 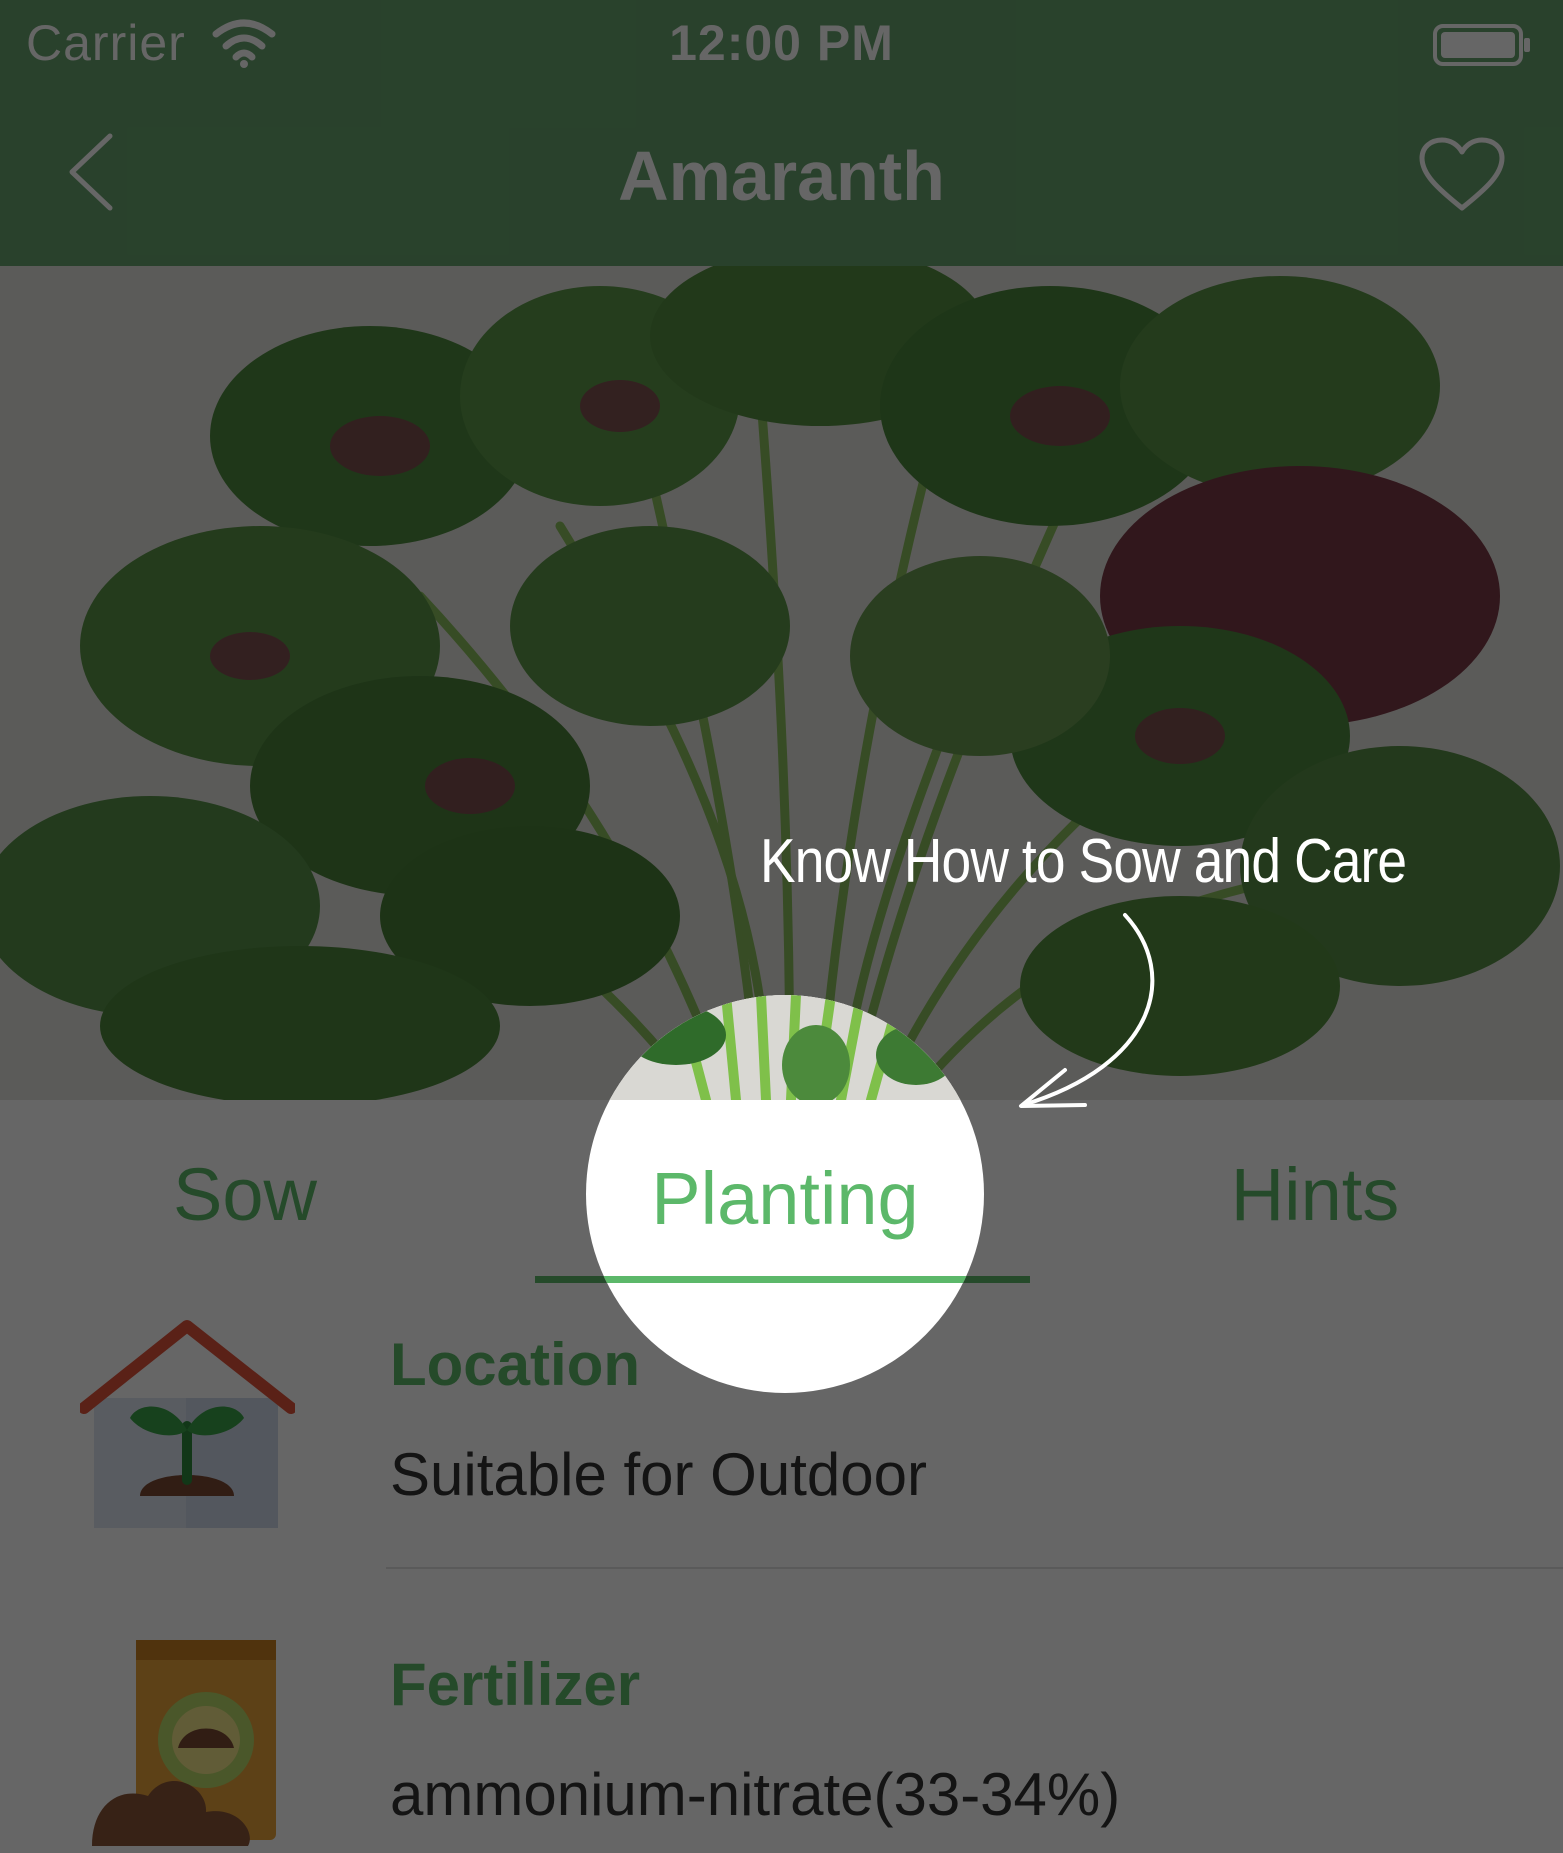 I want to click on clock: 12:00 PM, so click(x=781, y=43).